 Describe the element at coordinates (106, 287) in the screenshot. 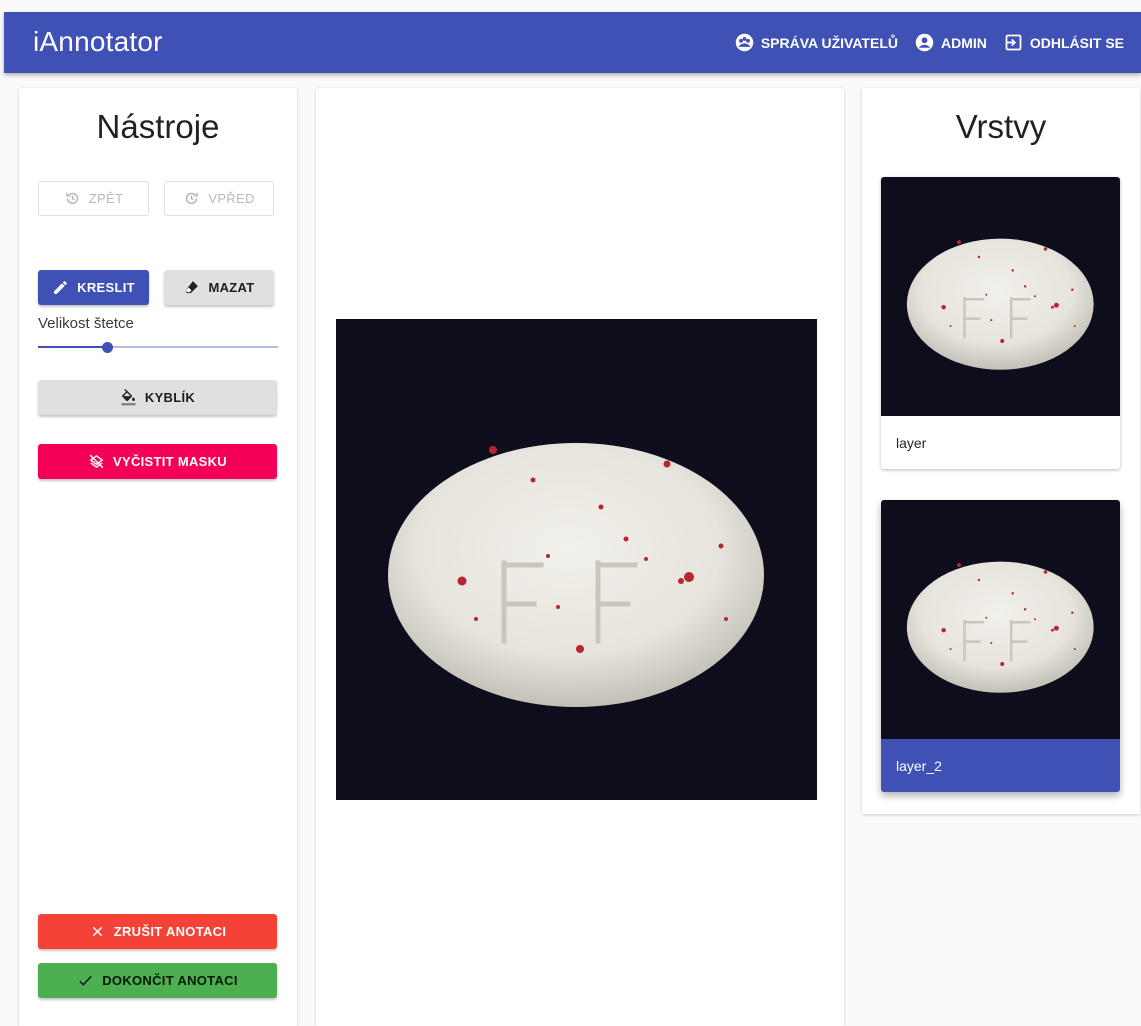

I see `draw-label: KRESLIT` at that location.